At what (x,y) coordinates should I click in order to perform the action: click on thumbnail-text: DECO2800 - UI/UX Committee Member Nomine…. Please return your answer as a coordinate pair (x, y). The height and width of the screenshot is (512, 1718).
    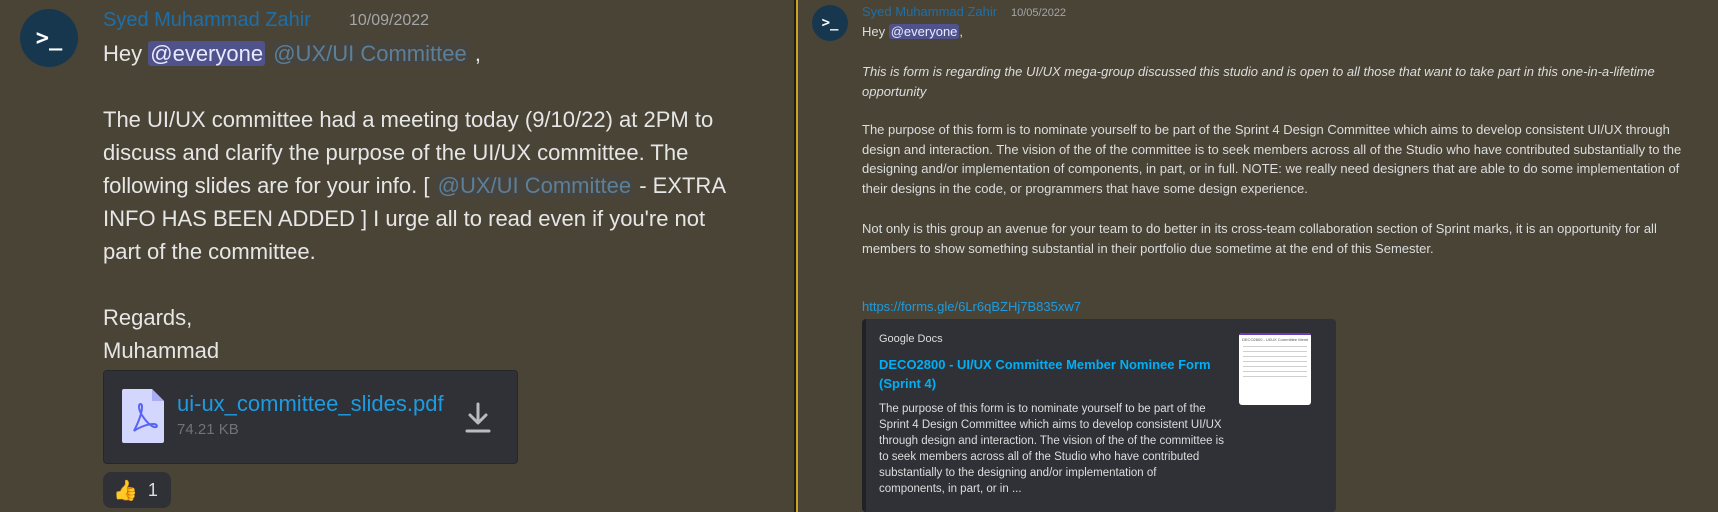
    Looking at the image, I should click on (1275, 339).